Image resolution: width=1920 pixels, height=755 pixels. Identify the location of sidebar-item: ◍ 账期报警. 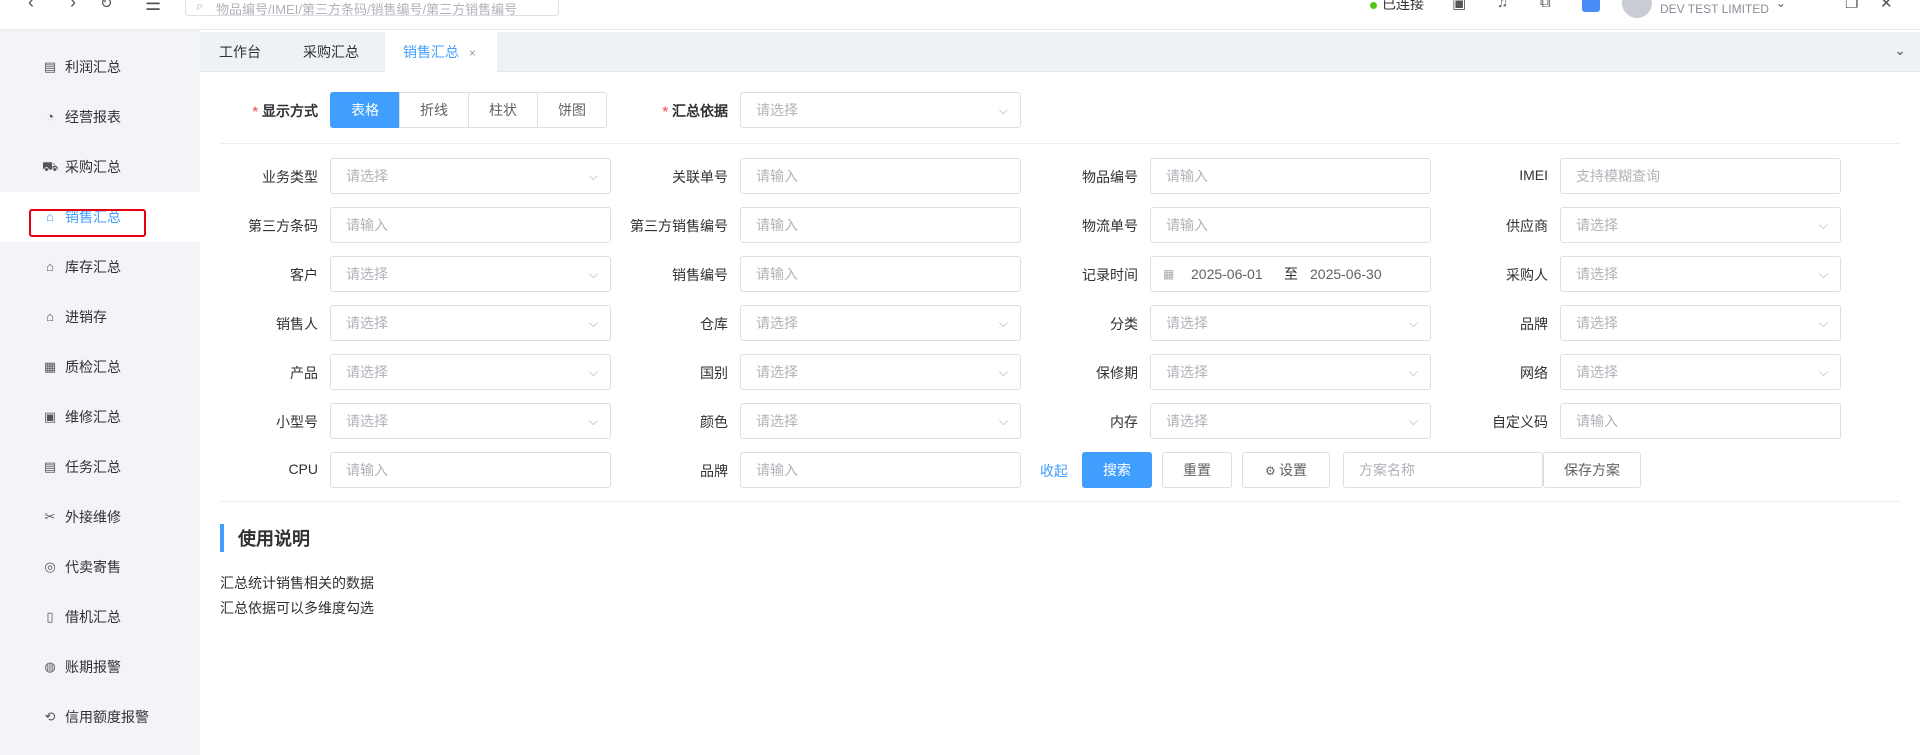
(100, 667).